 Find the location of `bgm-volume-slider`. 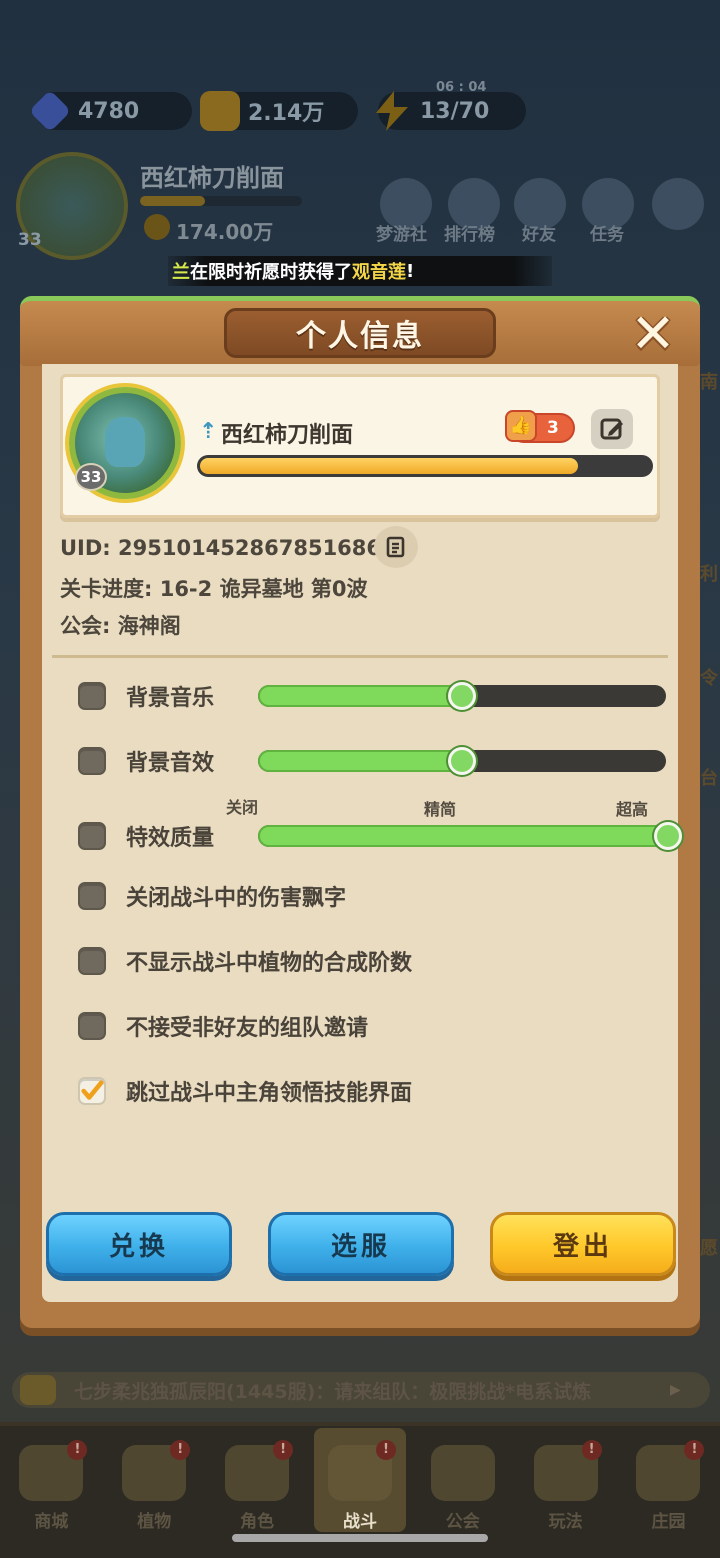

bgm-volume-slider is located at coordinates (462, 696).